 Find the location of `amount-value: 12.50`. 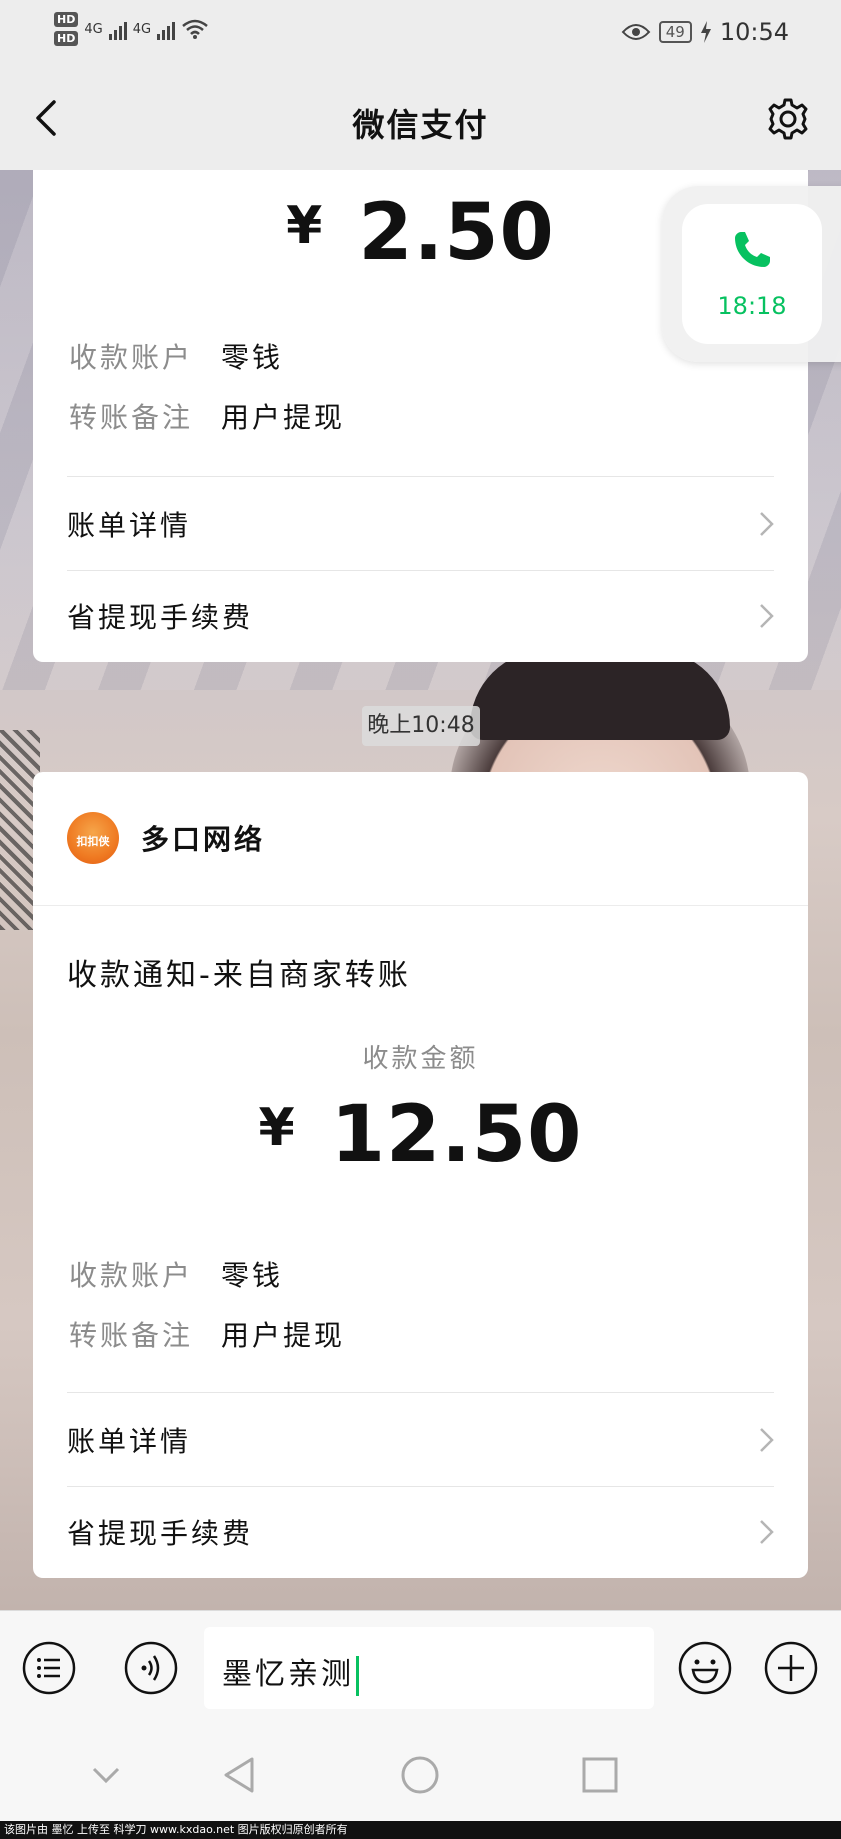

amount-value: 12.50 is located at coordinates (456, 1135).